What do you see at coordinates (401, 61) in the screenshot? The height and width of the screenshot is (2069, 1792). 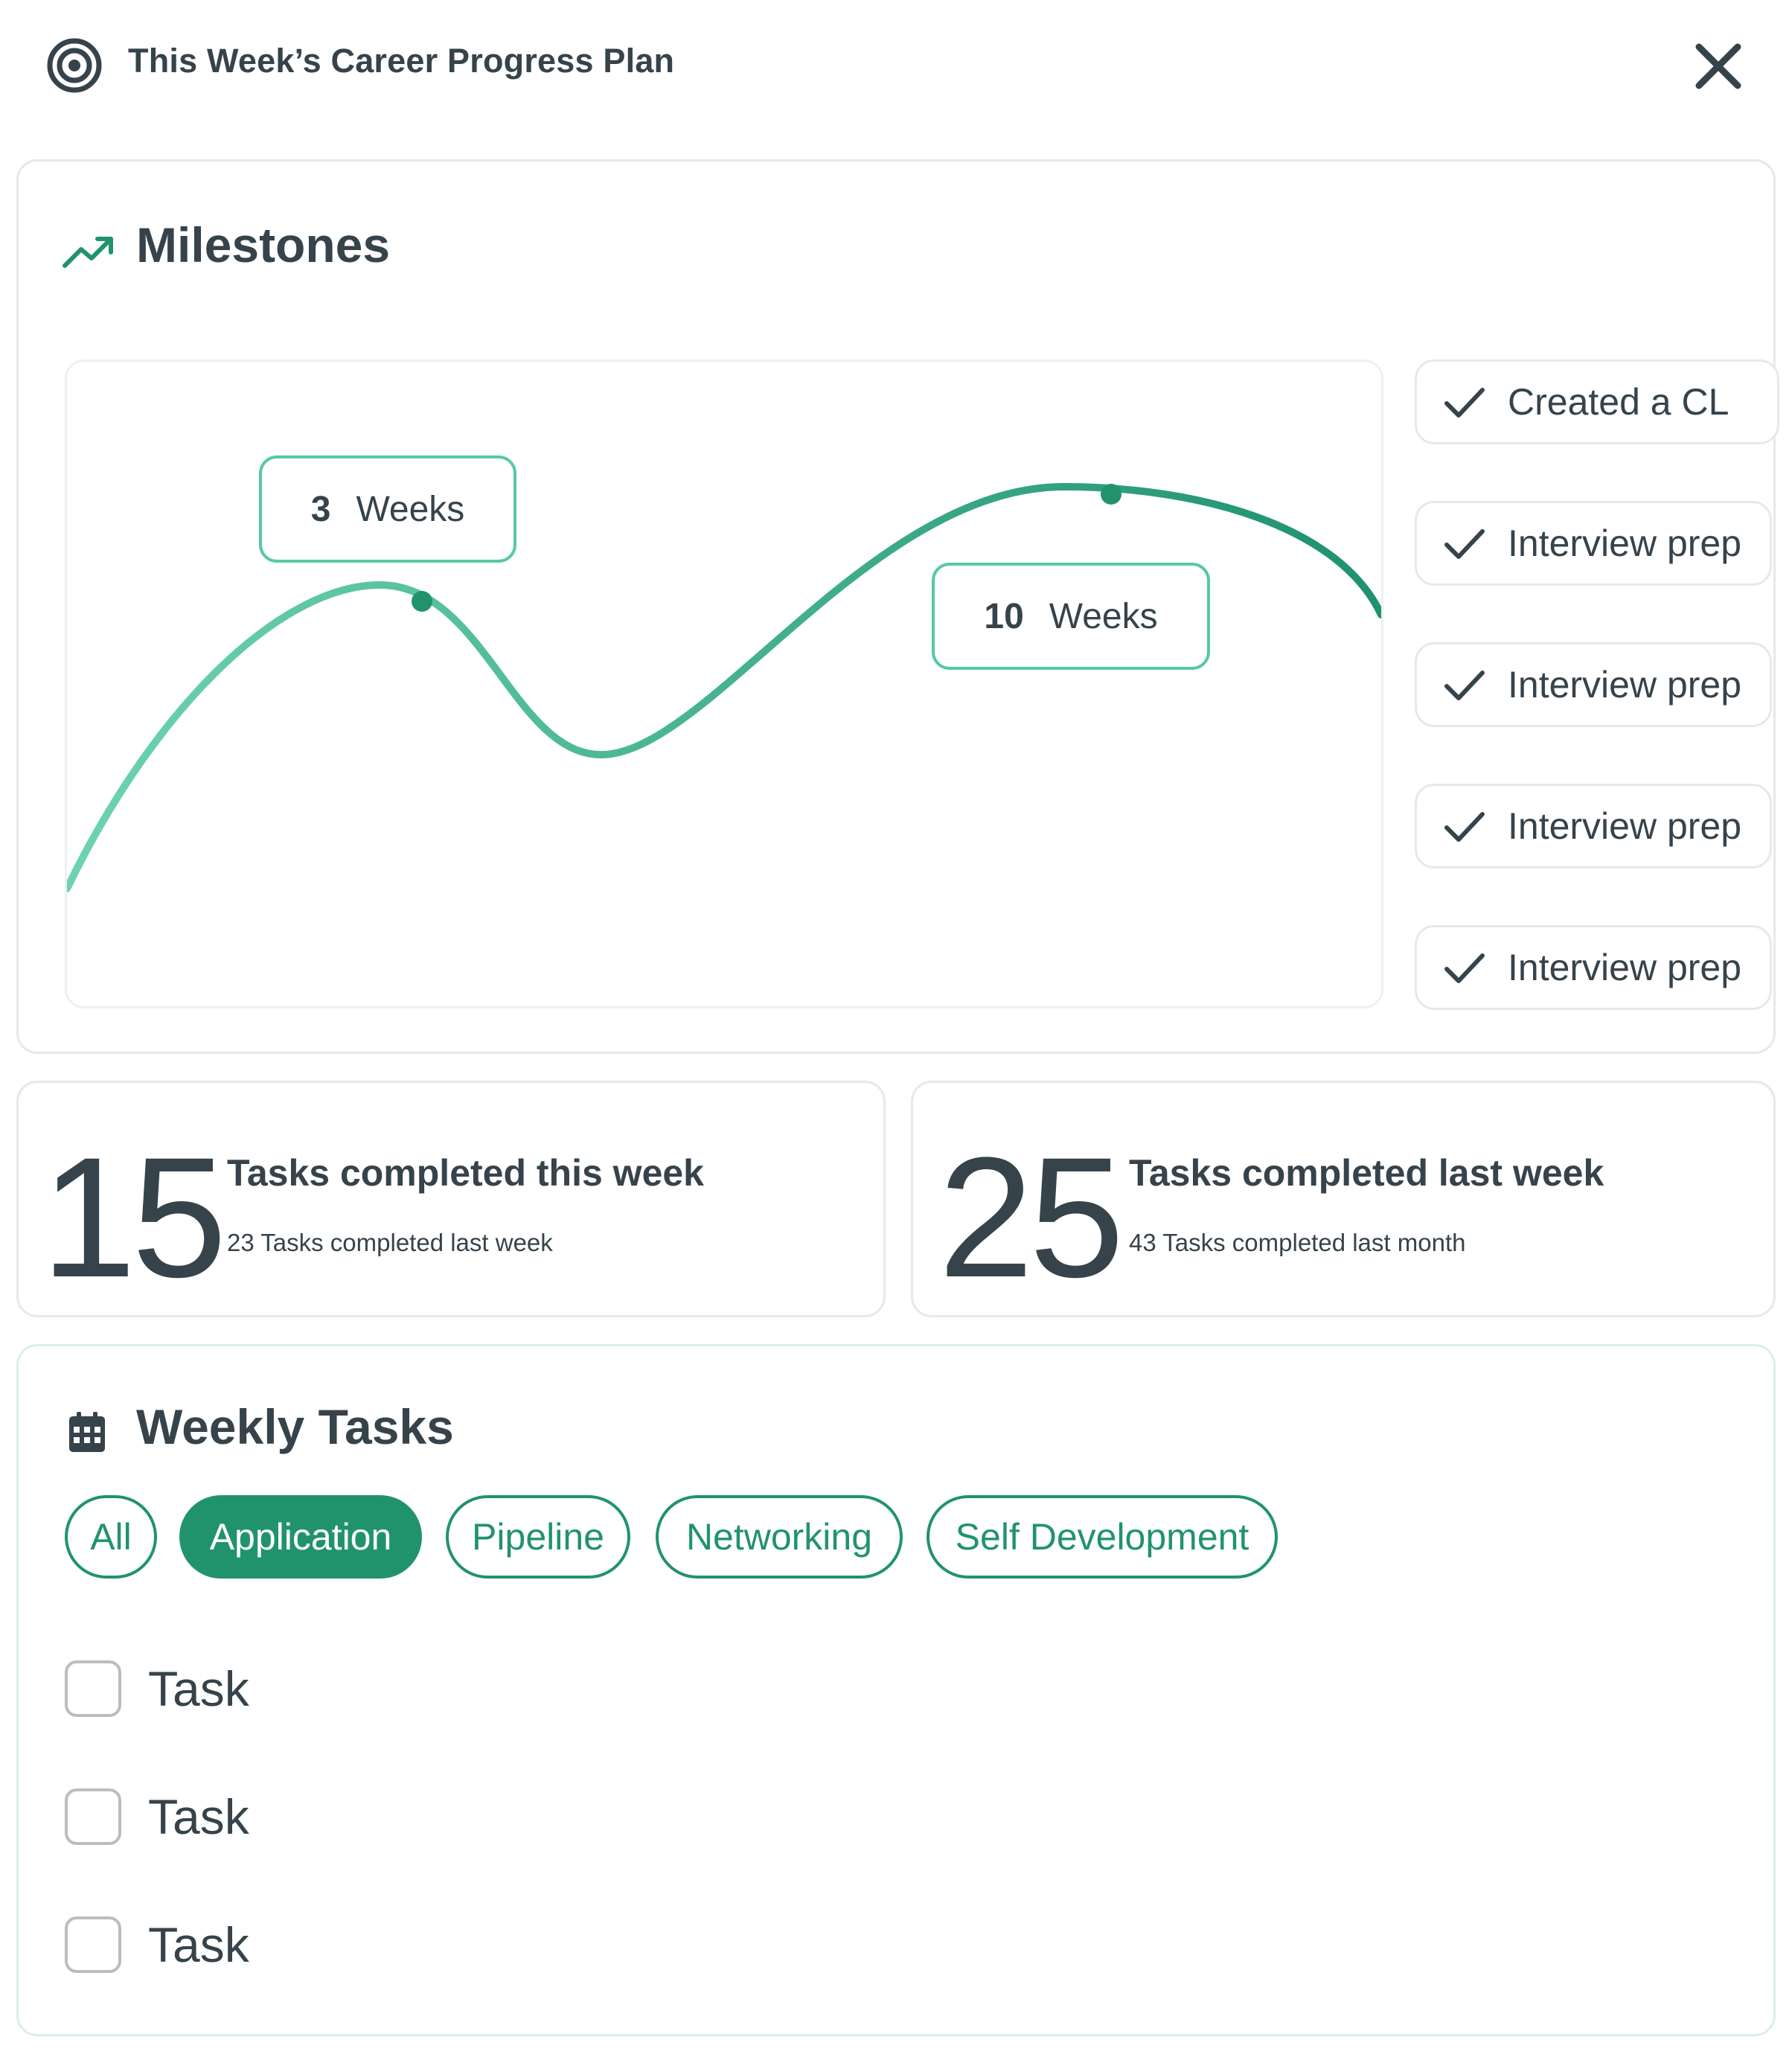 I see `page-title: This Week’s Career Progress Plan` at bounding box center [401, 61].